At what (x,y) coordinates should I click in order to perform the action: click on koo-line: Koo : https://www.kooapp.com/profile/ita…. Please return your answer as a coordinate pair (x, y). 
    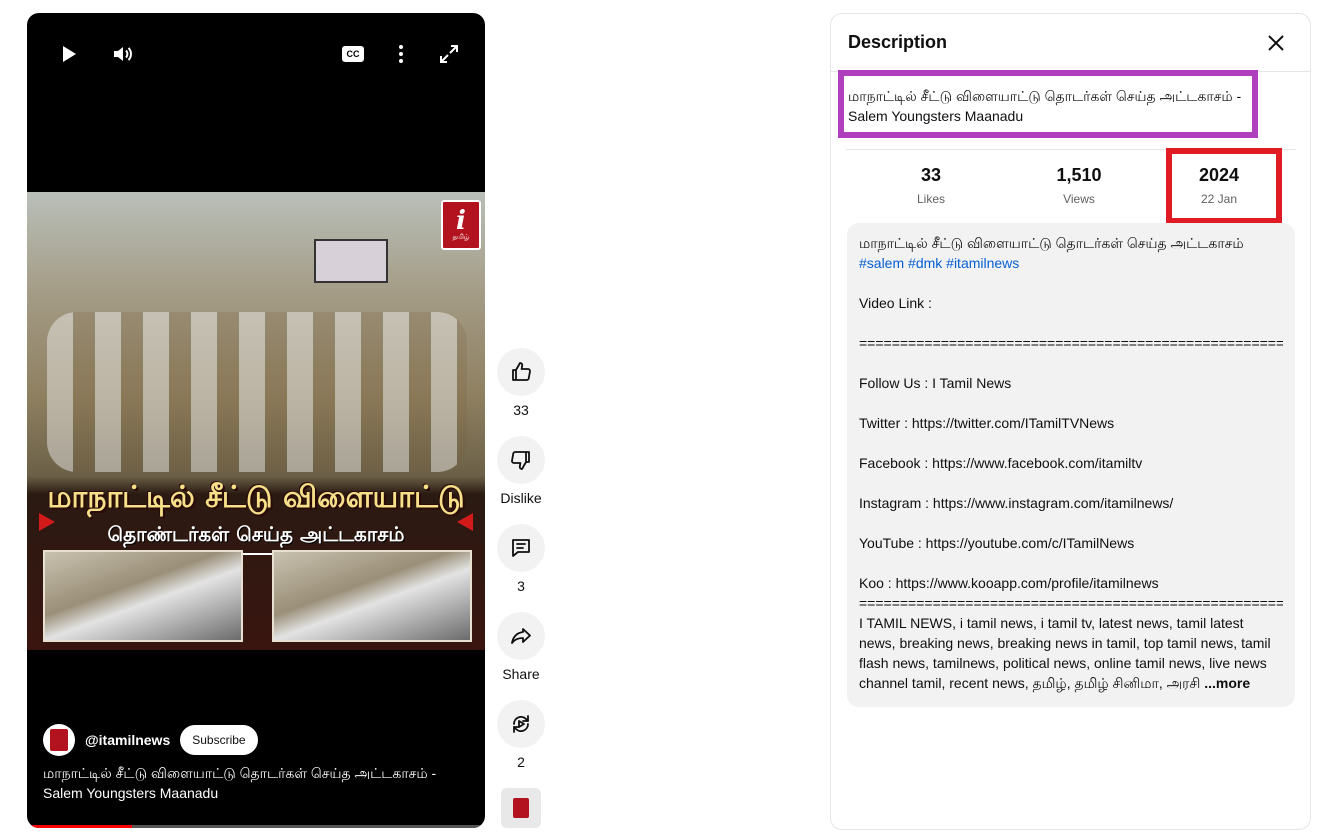
    Looking at the image, I should click on (1071, 583).